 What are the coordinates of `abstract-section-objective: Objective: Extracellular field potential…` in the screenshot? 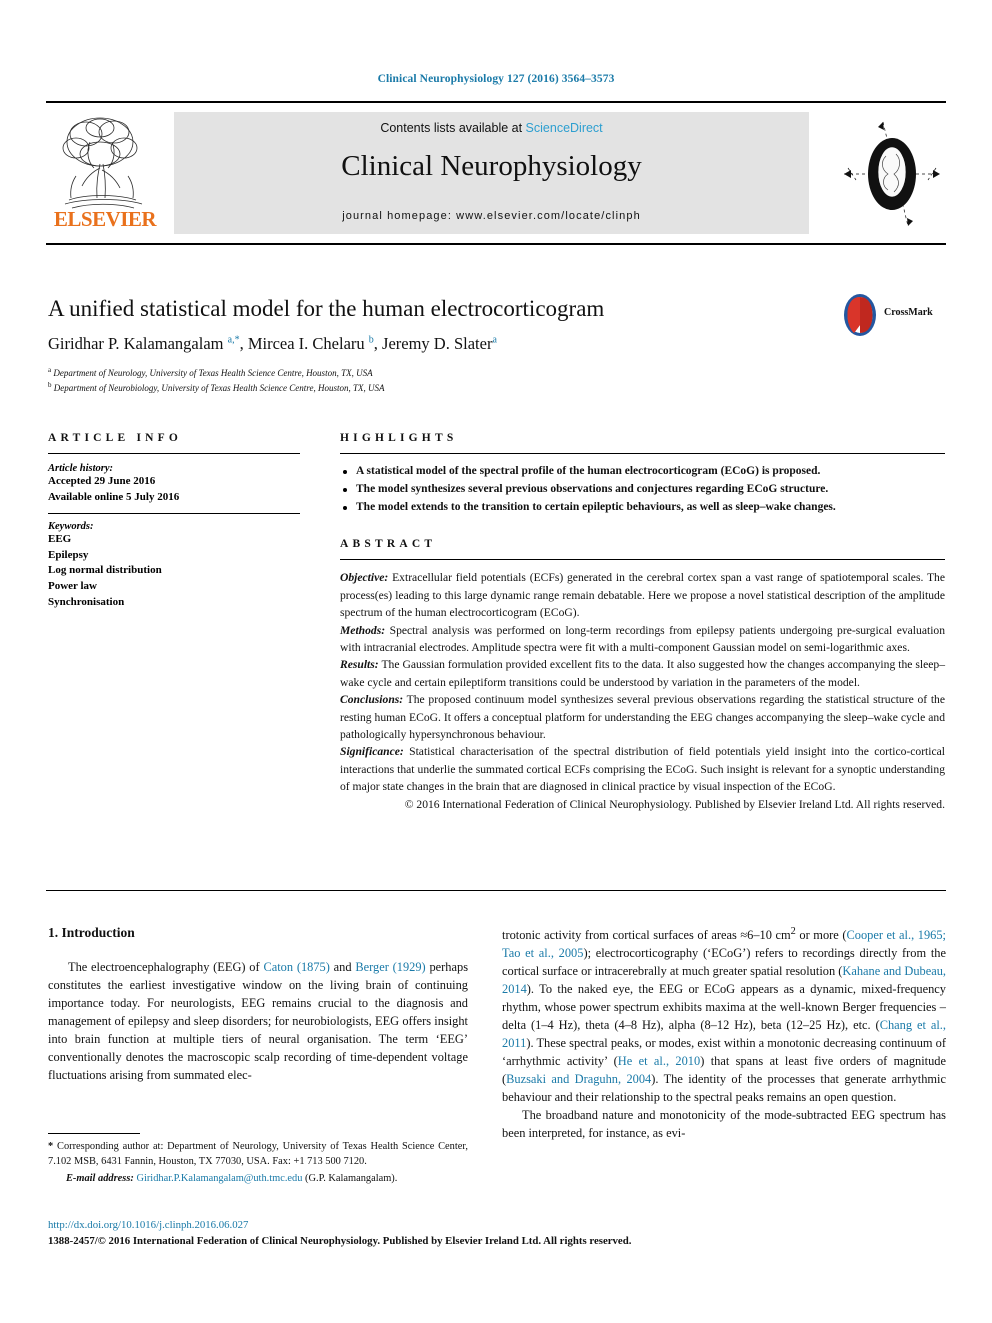 It's located at (642, 595).